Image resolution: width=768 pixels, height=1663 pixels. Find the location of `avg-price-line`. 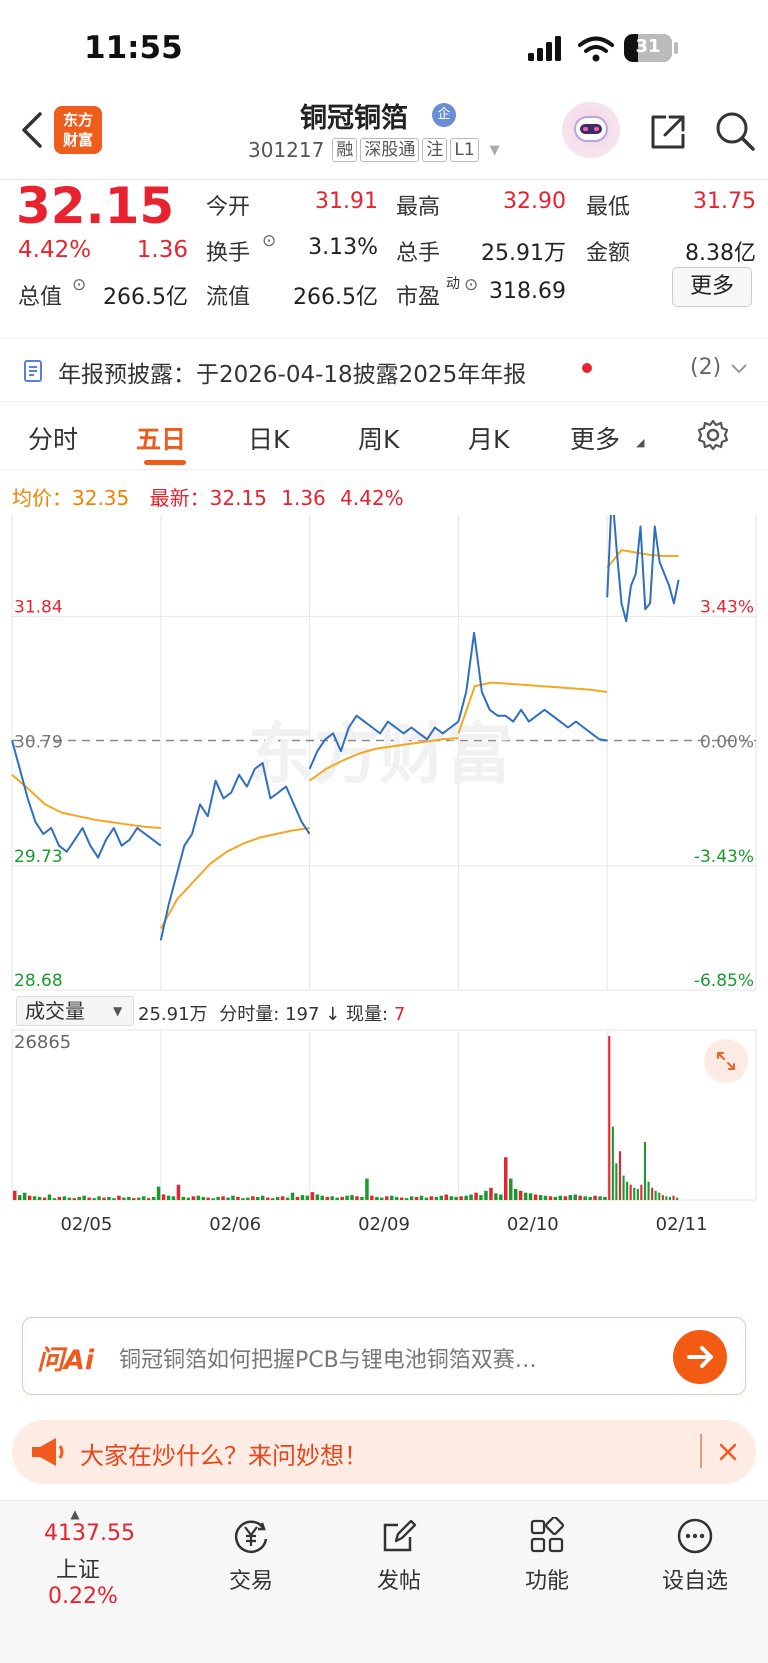

avg-price-line is located at coordinates (234, 878).